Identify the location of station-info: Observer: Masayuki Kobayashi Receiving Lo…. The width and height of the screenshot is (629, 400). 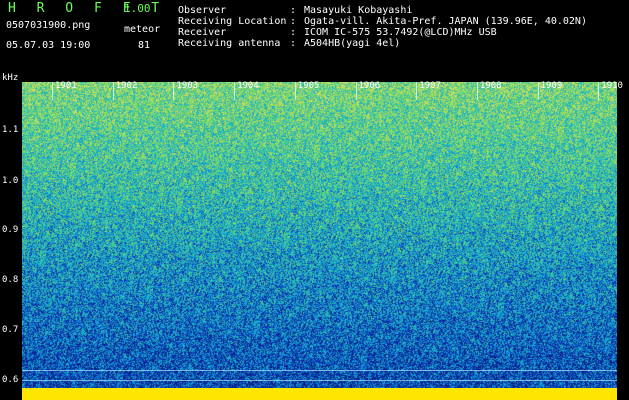
(382, 27).